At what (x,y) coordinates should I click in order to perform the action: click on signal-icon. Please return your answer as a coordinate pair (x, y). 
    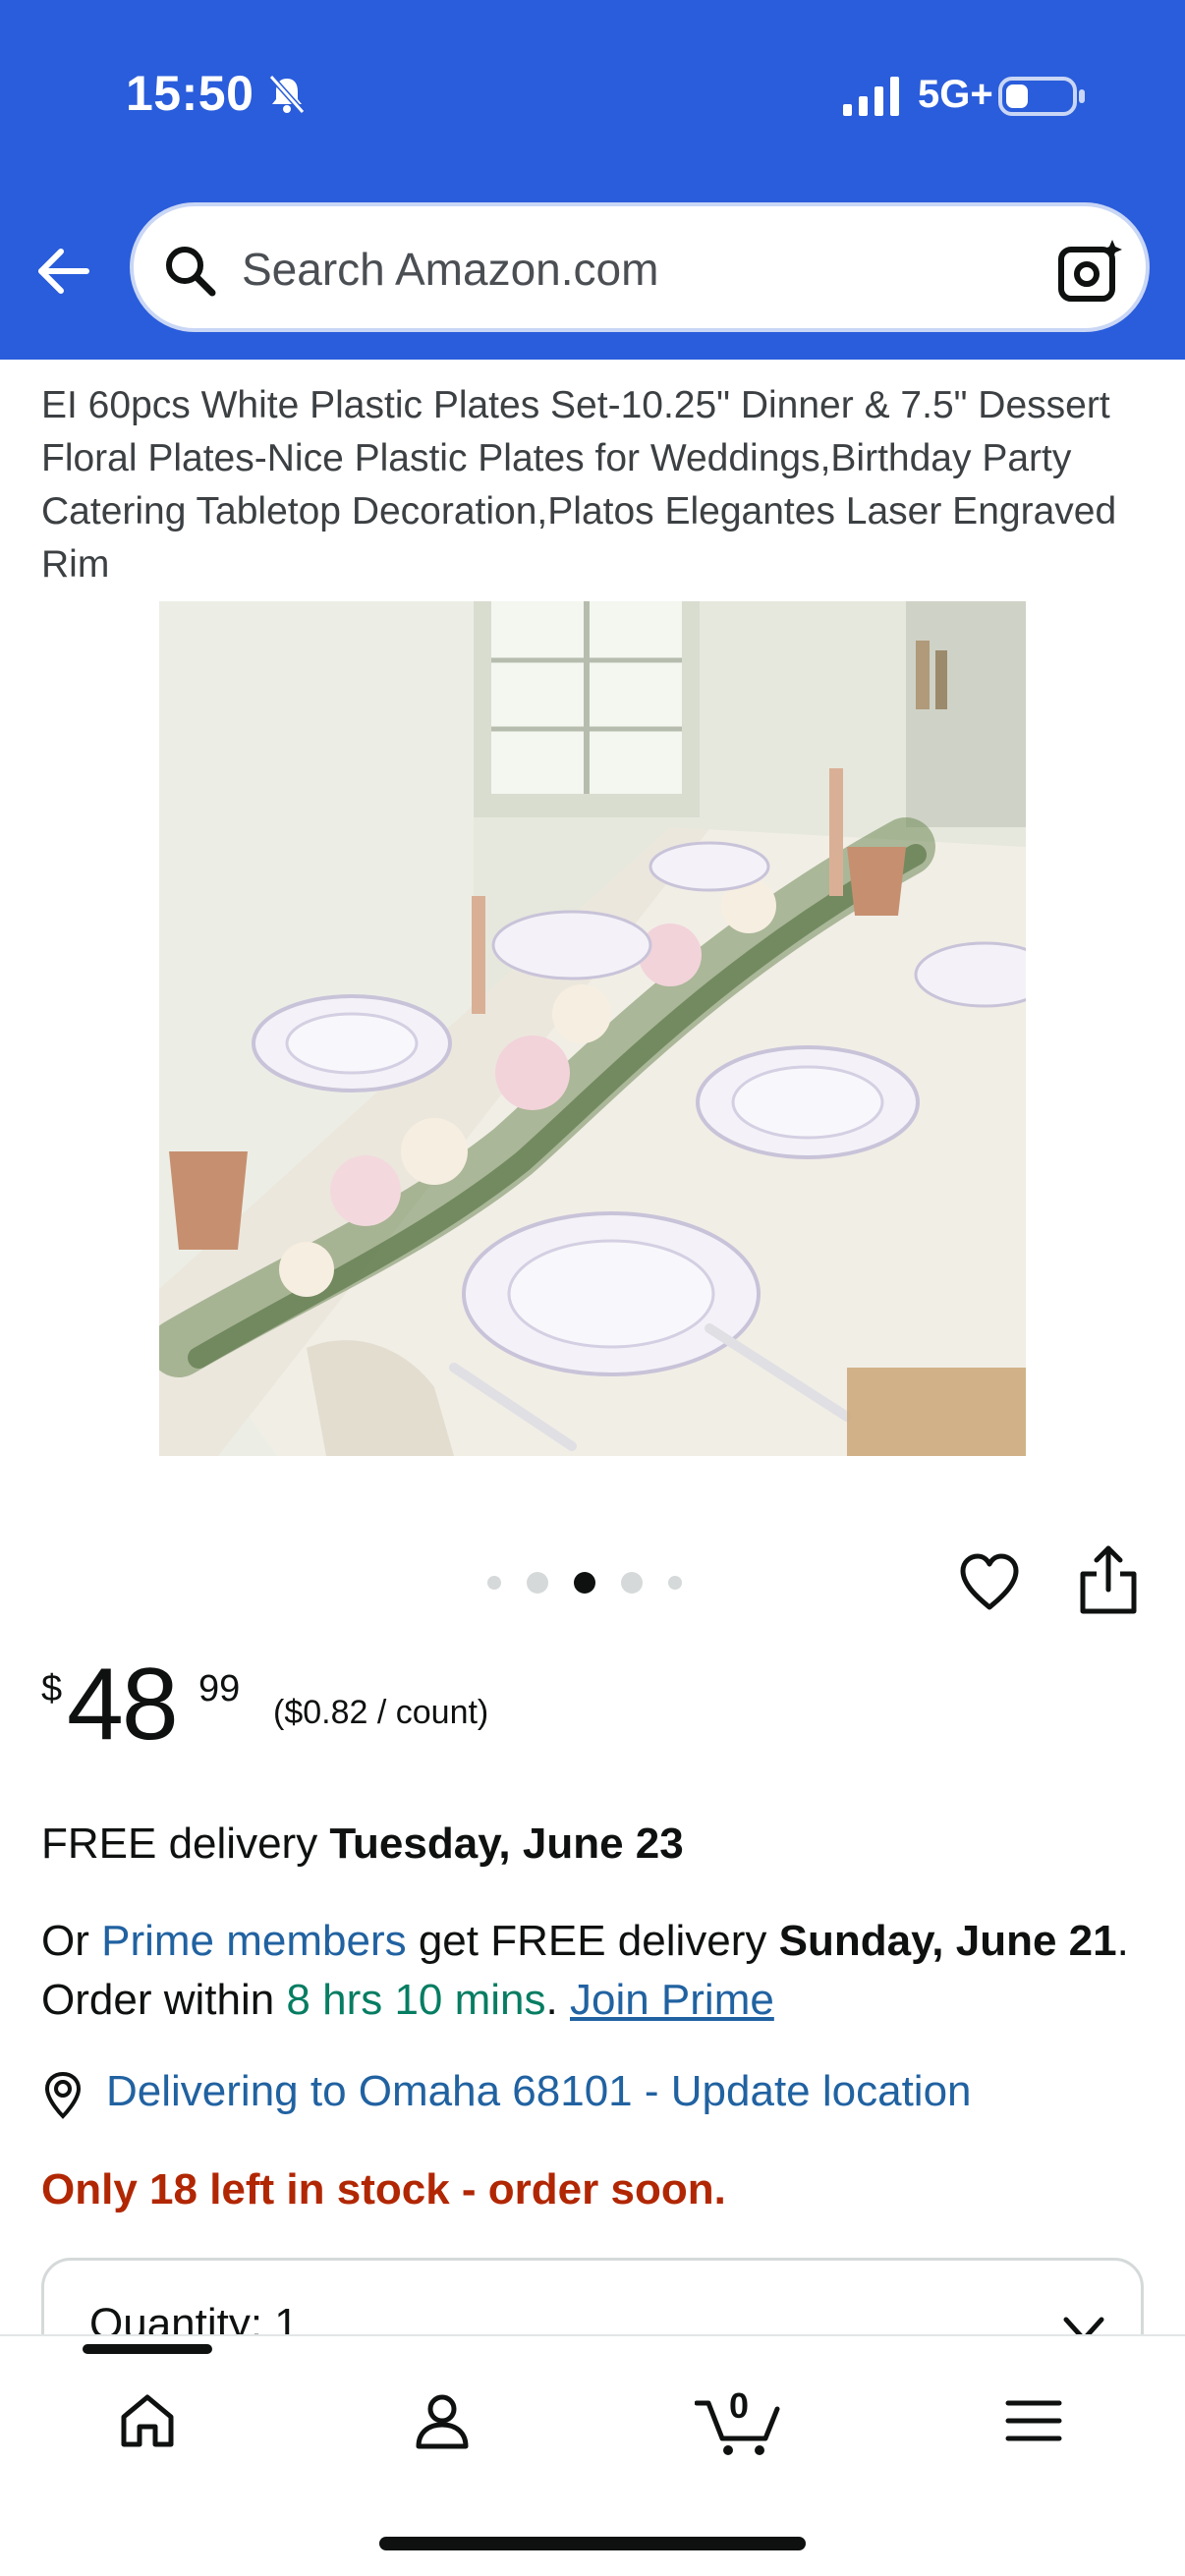
    Looking at the image, I should click on (871, 96).